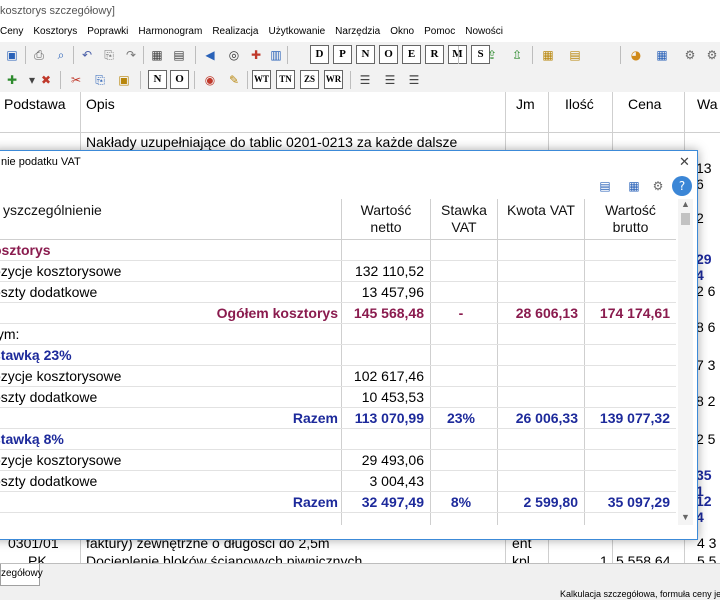 The width and height of the screenshot is (720, 600). I want to click on row-vat-amount: 26 006,33, so click(546, 418).